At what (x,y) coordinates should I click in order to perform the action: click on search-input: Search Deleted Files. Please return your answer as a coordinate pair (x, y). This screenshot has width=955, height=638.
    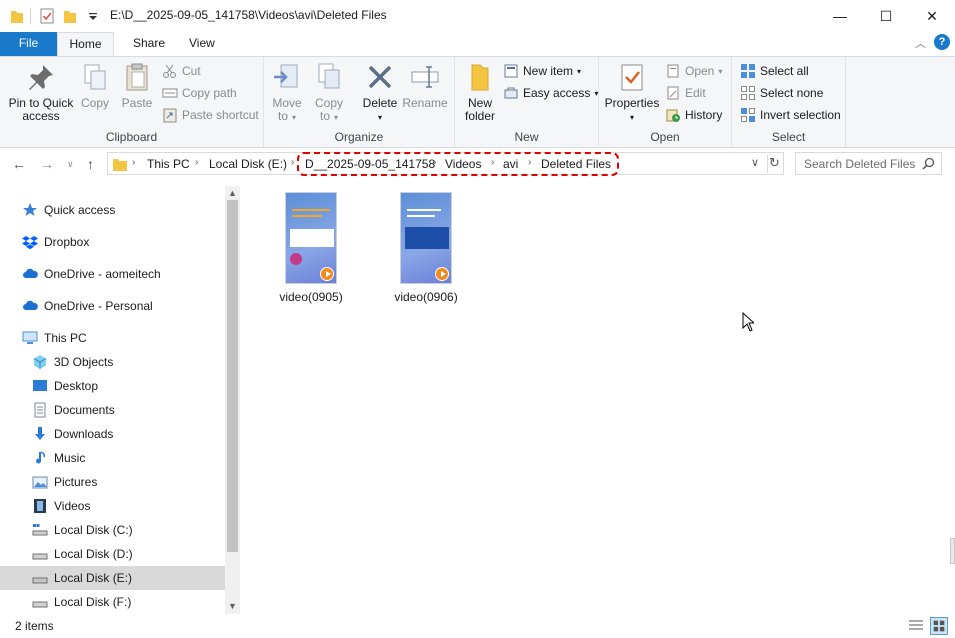
    Looking at the image, I should click on (868, 163).